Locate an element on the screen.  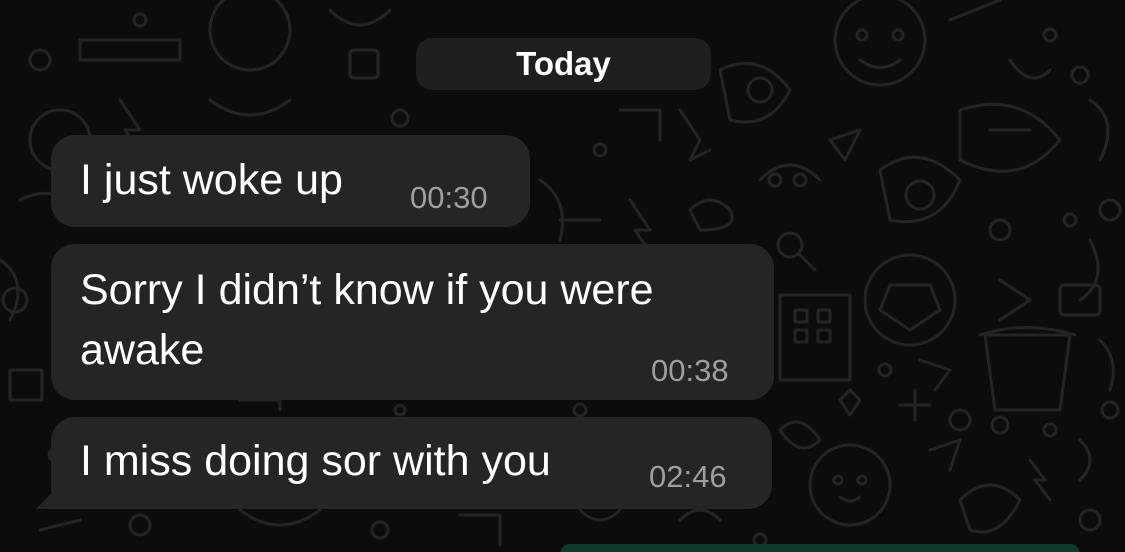
message-text: I just woke up is located at coordinates (211, 180).